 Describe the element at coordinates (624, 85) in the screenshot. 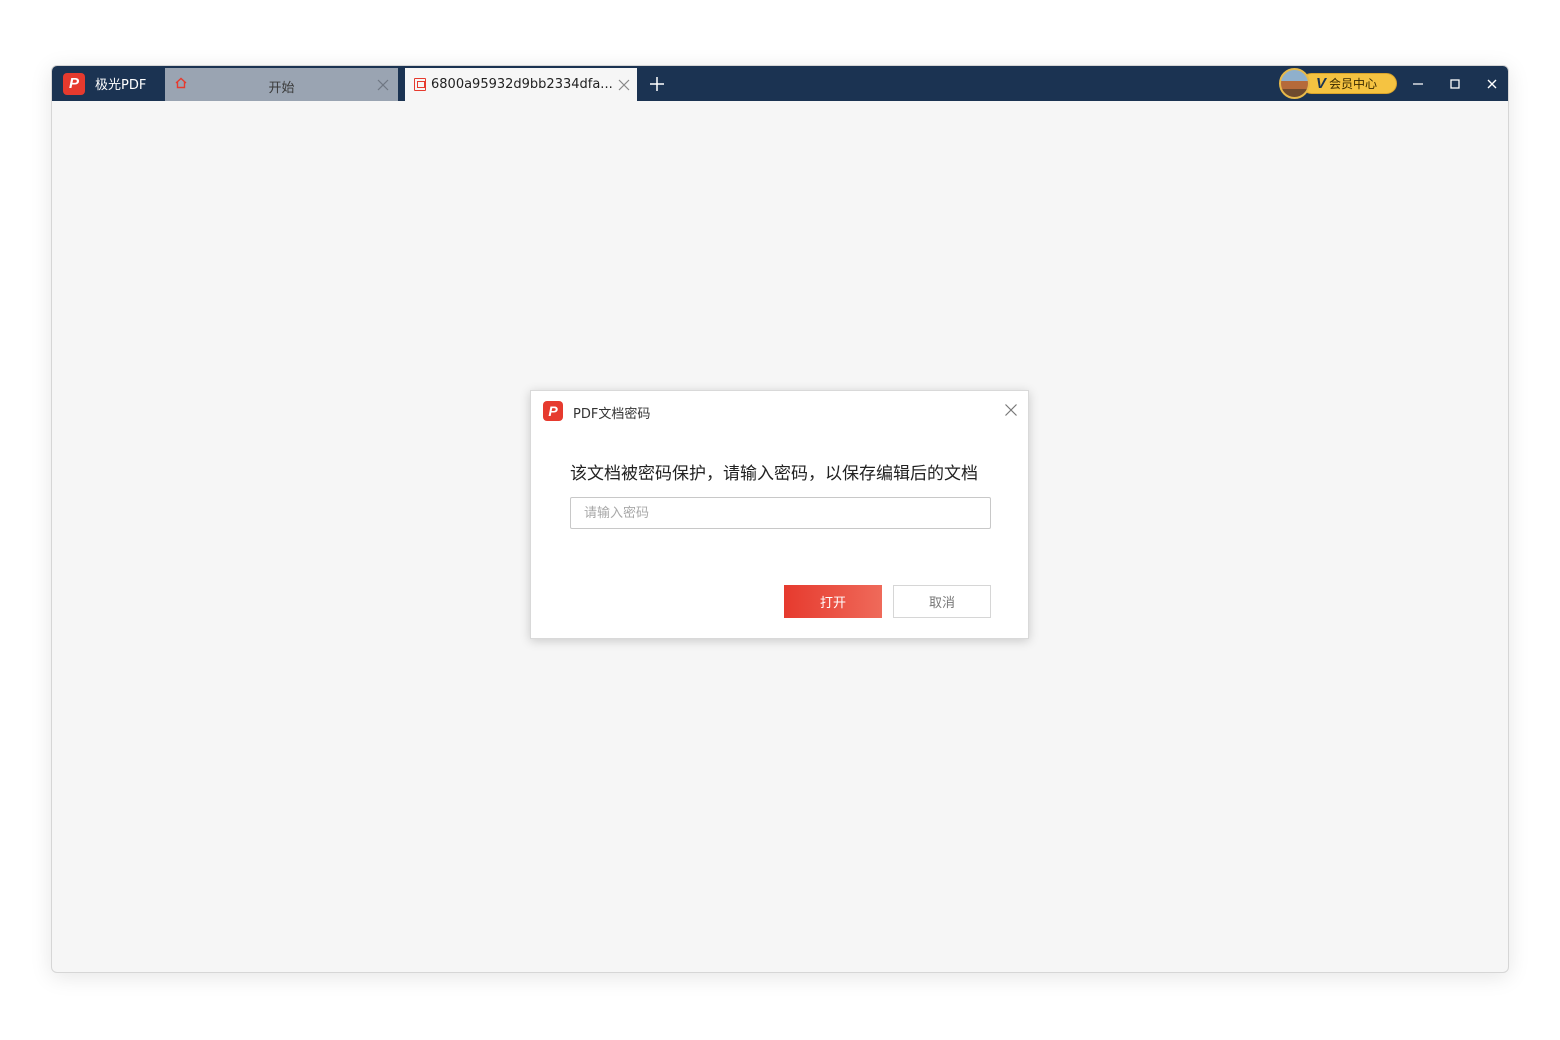

I see `tab-document-close-icon` at that location.